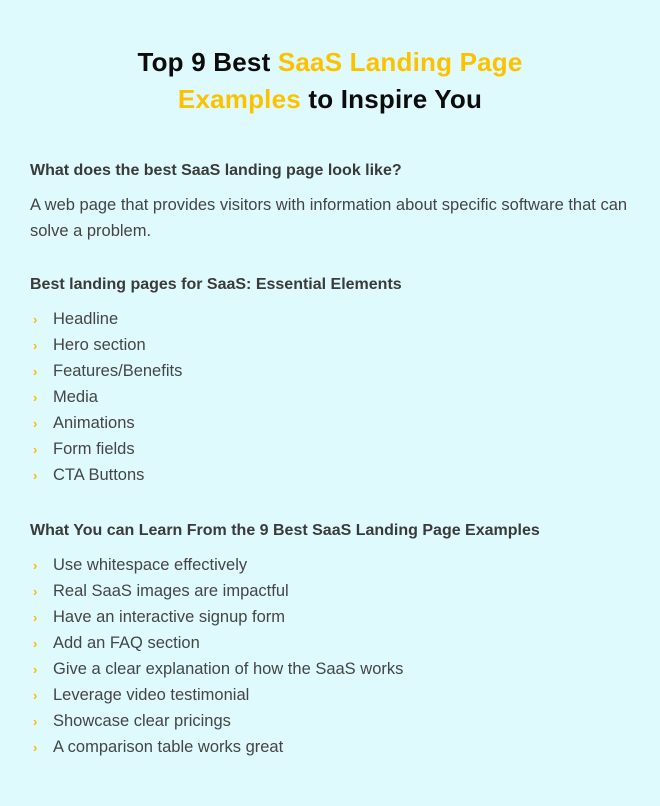  I want to click on list-item: › Real SaaS images are impactful, so click(330, 591).